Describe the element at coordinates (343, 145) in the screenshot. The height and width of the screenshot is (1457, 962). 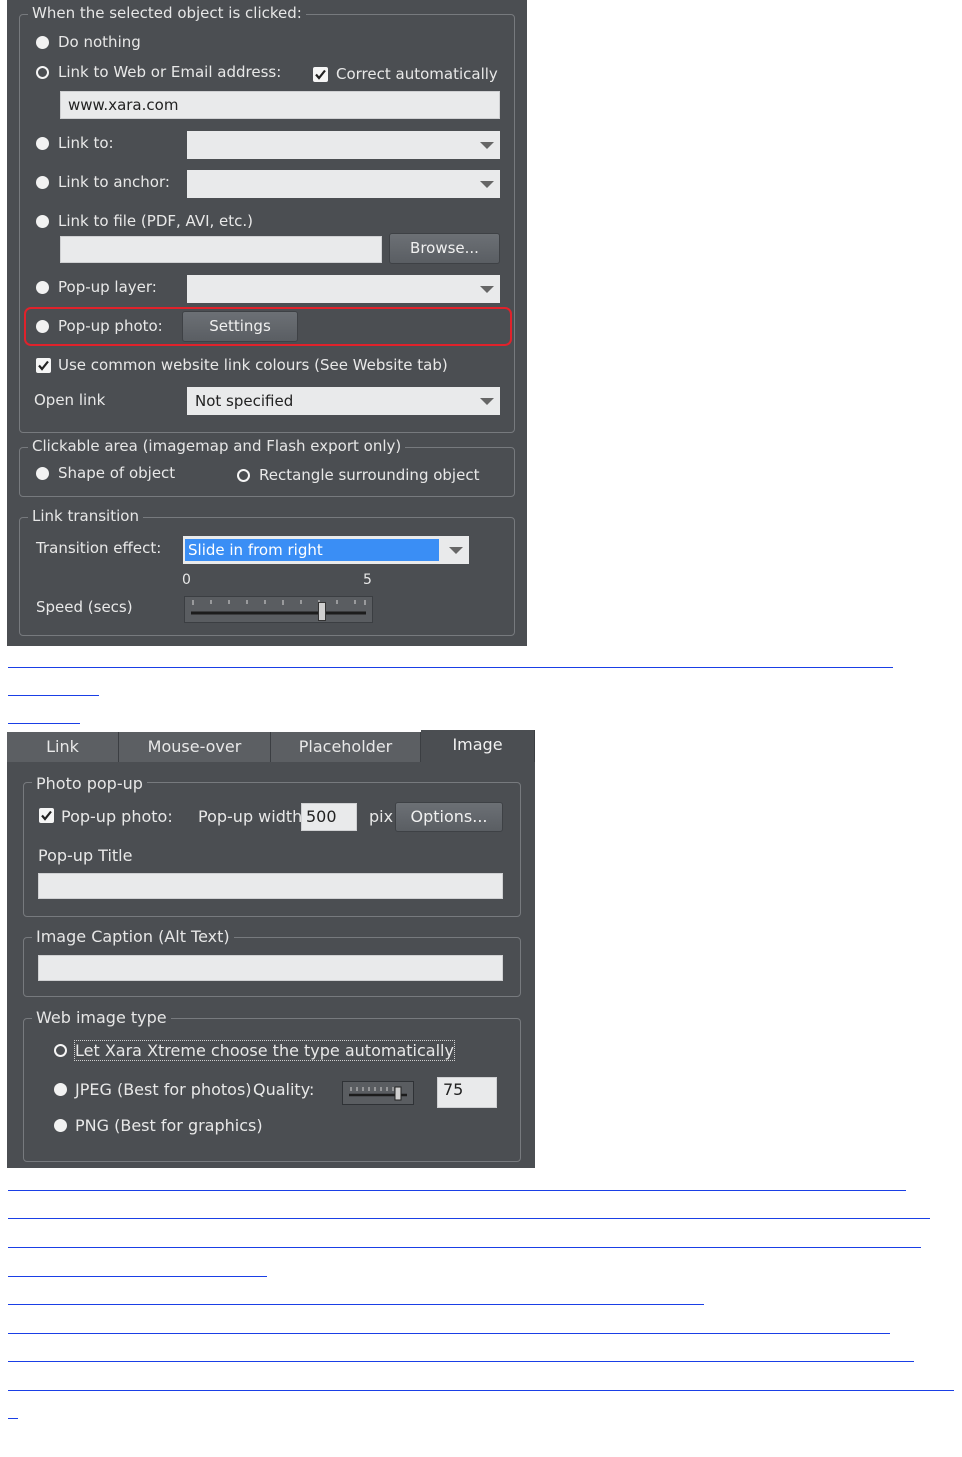
I see `link-to-dropdown` at that location.